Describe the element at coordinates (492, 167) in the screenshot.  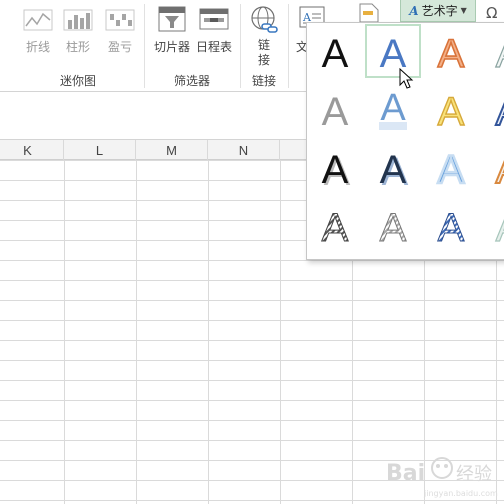
I see `wordart-style-orange-glow: A` at that location.